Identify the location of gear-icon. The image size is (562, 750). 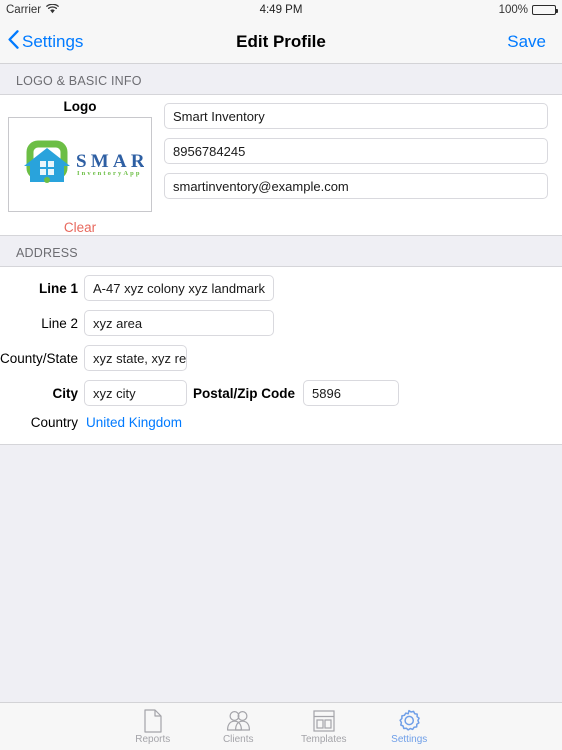
(409, 721).